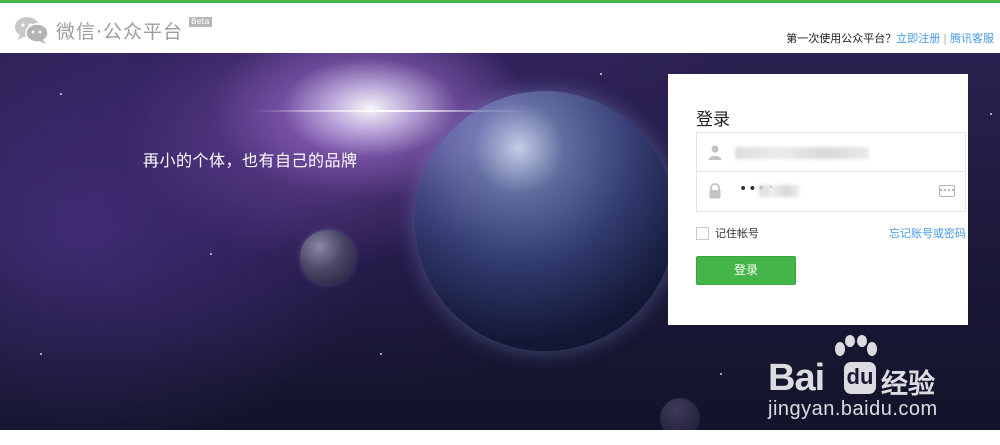 The image size is (1000, 445). Describe the element at coordinates (715, 152) in the screenshot. I see `user-icon` at that location.